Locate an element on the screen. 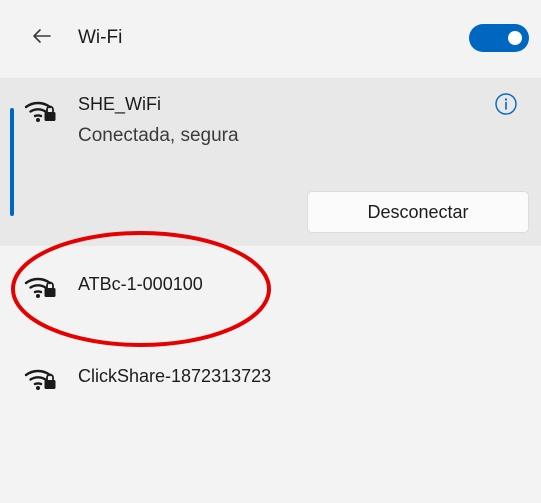 This screenshot has height=503, width=541. network-item: ATBc-1-000100 is located at coordinates (270, 285).